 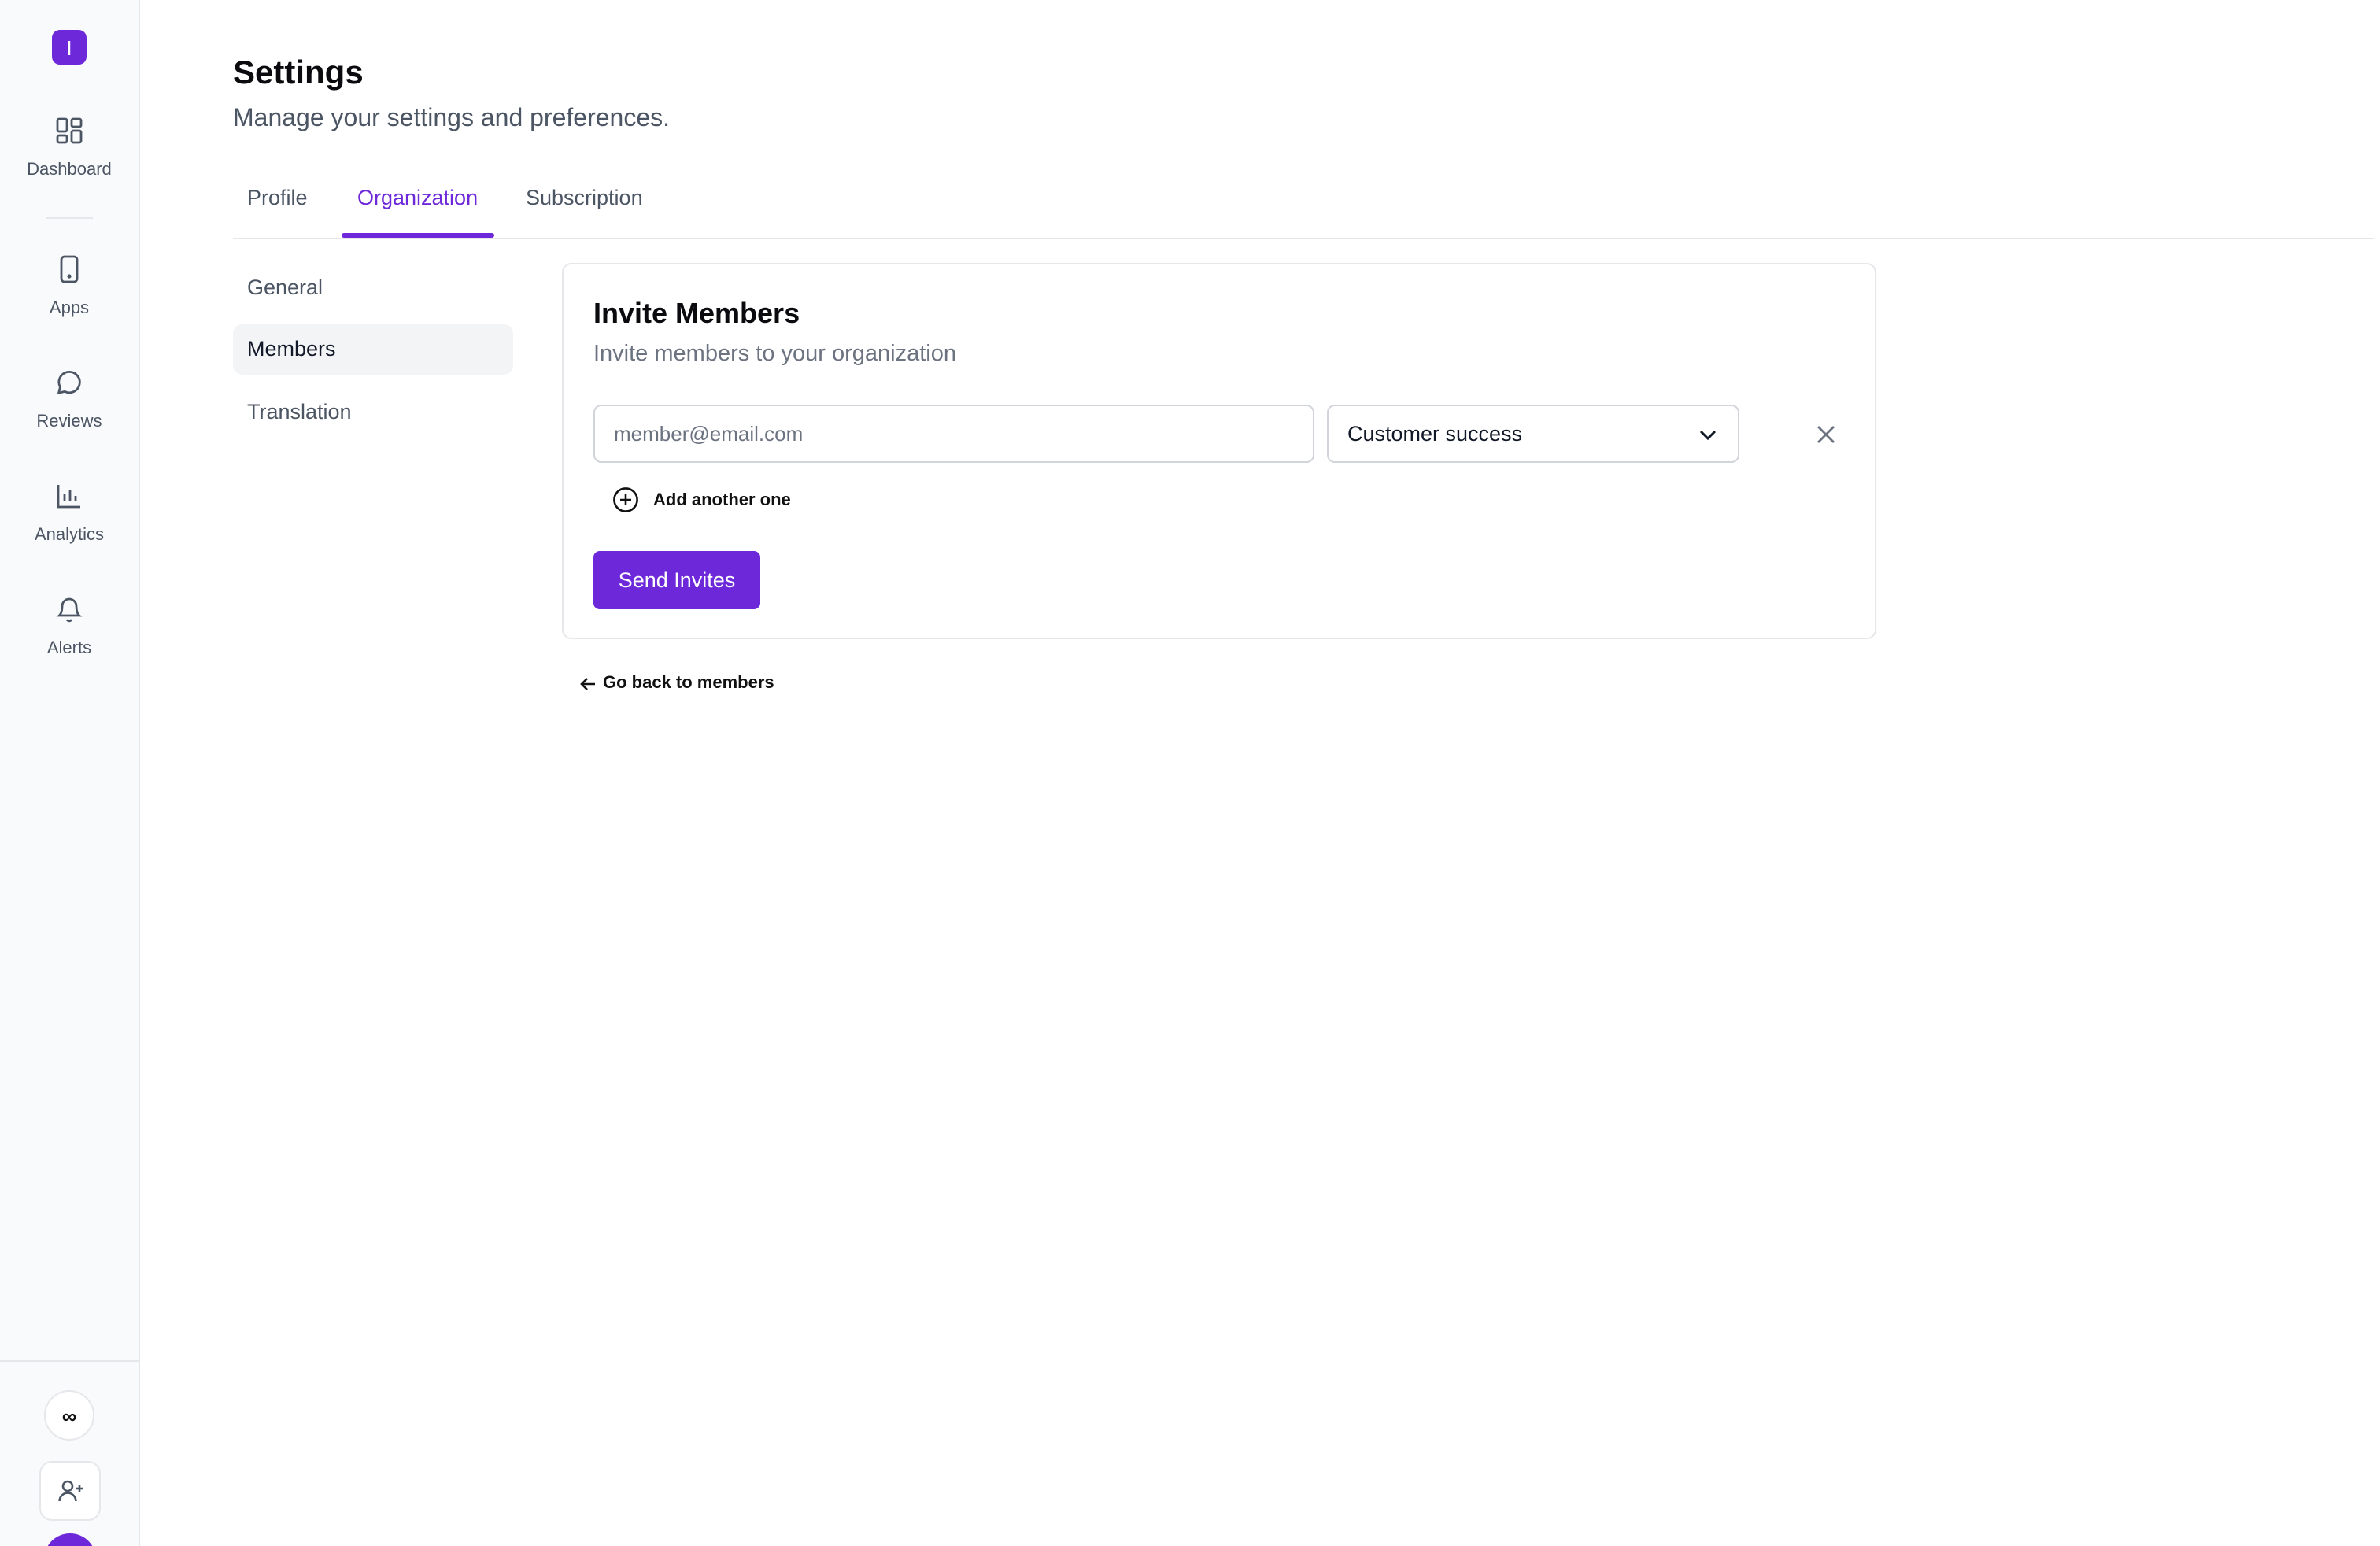 I want to click on bar-chart-icon, so click(x=68, y=497).